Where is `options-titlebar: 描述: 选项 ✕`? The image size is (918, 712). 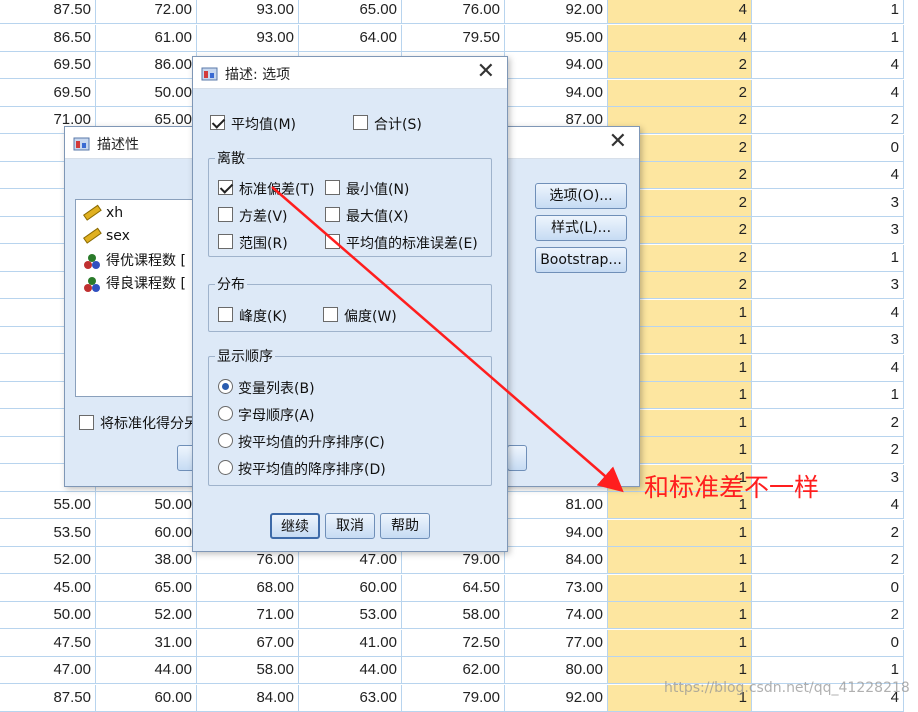 options-titlebar: 描述: 选项 ✕ is located at coordinates (350, 73).